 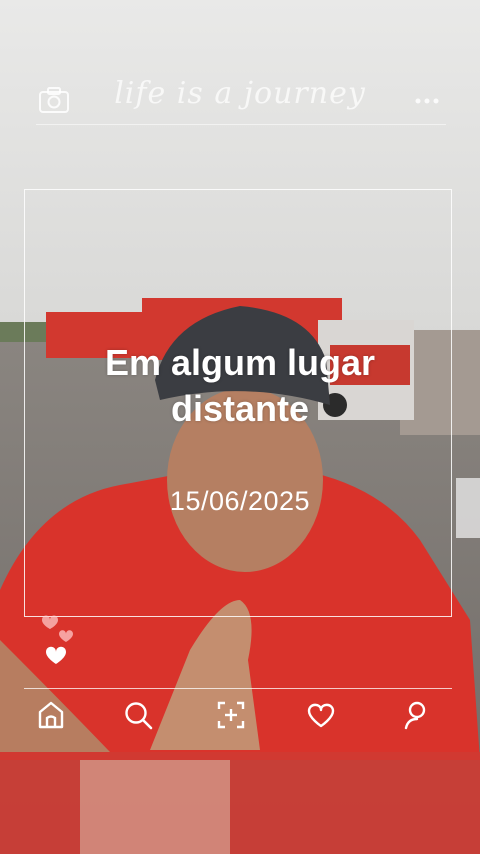 What do you see at coordinates (241, 124) in the screenshot?
I see `header-divider` at bounding box center [241, 124].